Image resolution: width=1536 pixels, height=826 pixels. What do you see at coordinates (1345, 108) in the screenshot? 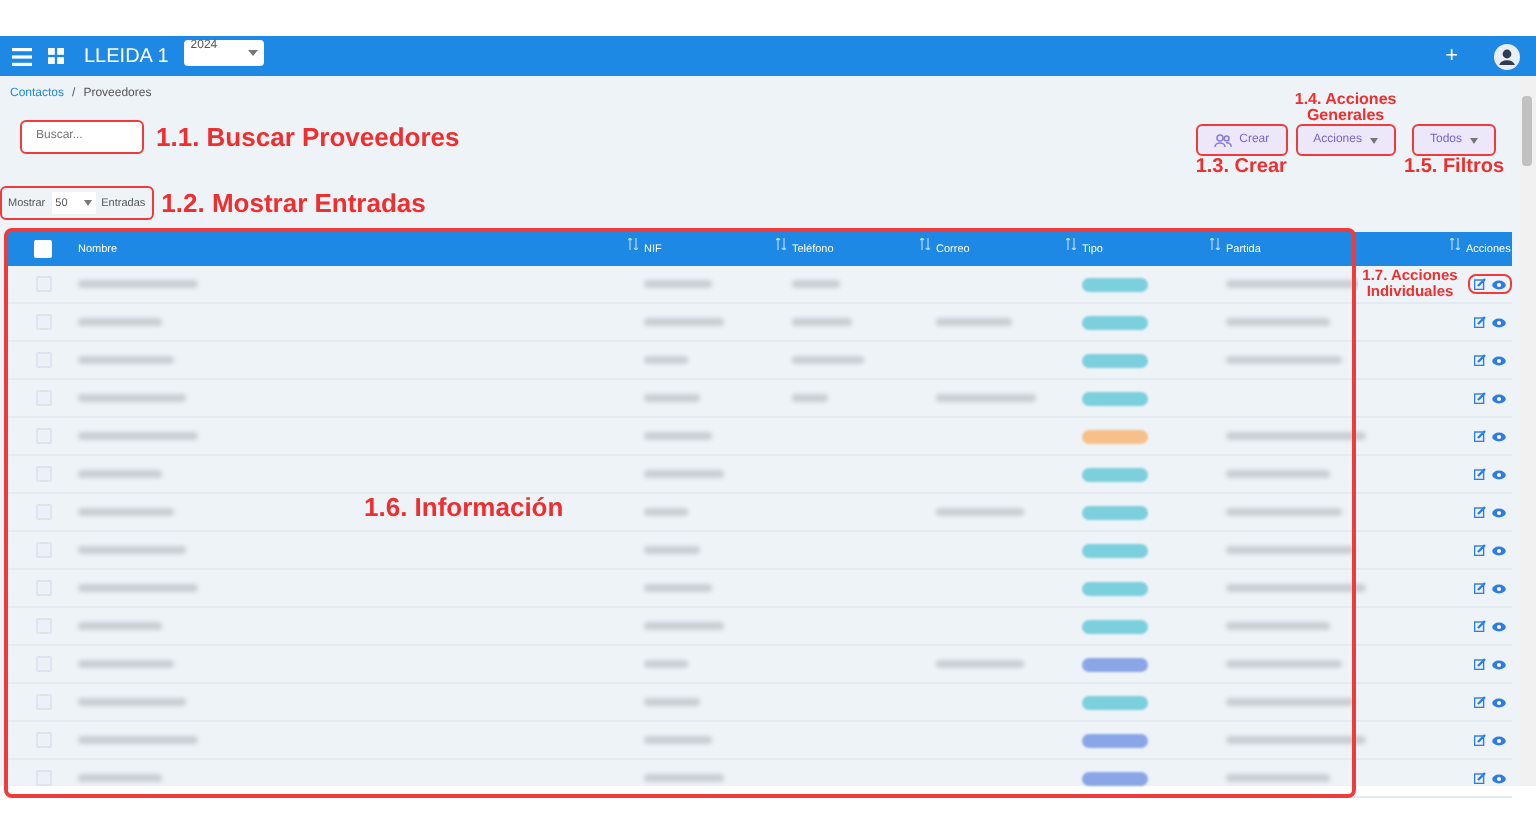
I see `annotation-label: 1.4. Acciones Generales` at bounding box center [1345, 108].